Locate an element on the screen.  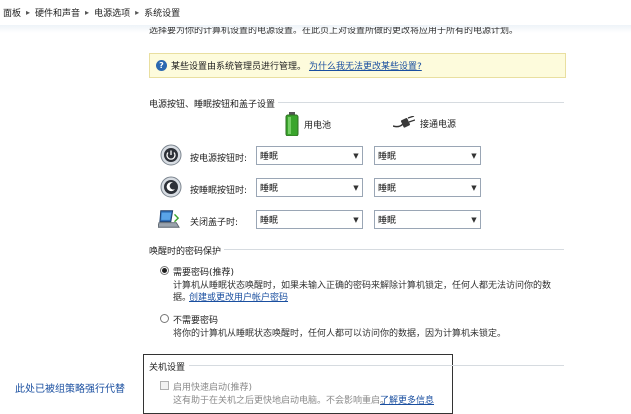
breadcrumb-item-hardware-sound: 硬件和声音 is located at coordinates (57, 12).